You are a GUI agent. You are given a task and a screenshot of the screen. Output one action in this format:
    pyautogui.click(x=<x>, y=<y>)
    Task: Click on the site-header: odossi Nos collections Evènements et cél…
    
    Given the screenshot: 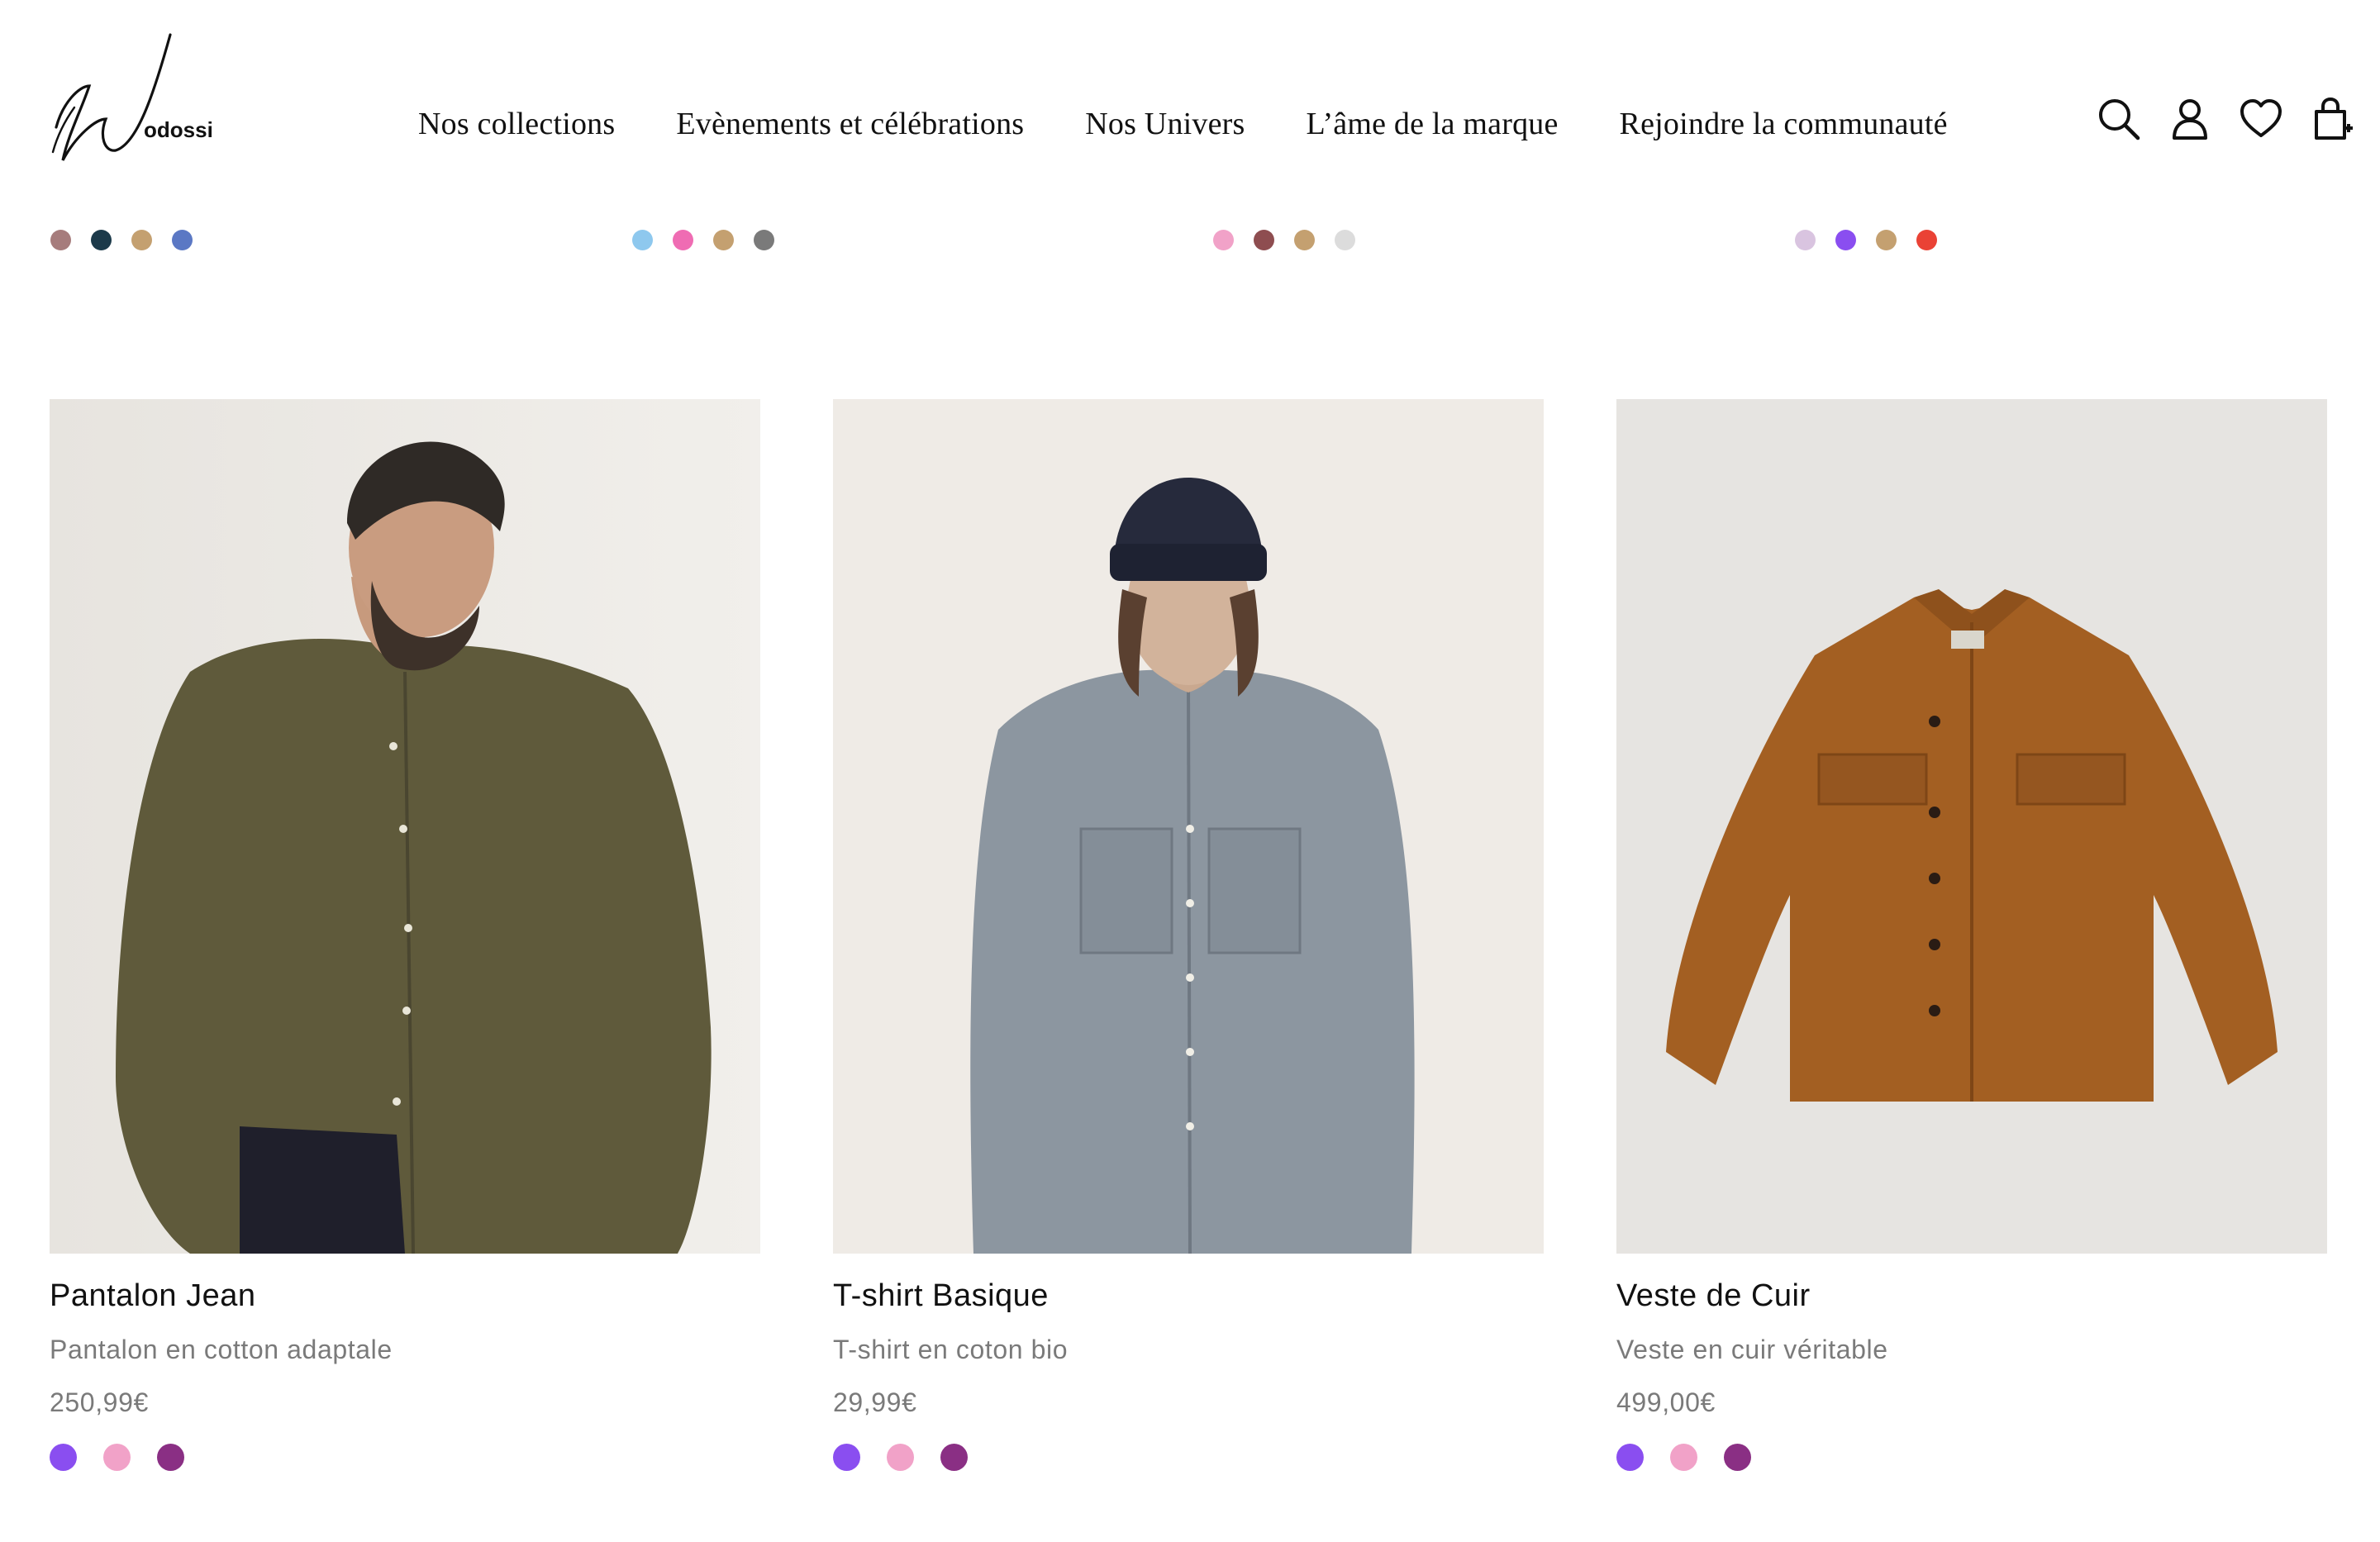 What is the action you would take?
    pyautogui.click(x=1190, y=95)
    